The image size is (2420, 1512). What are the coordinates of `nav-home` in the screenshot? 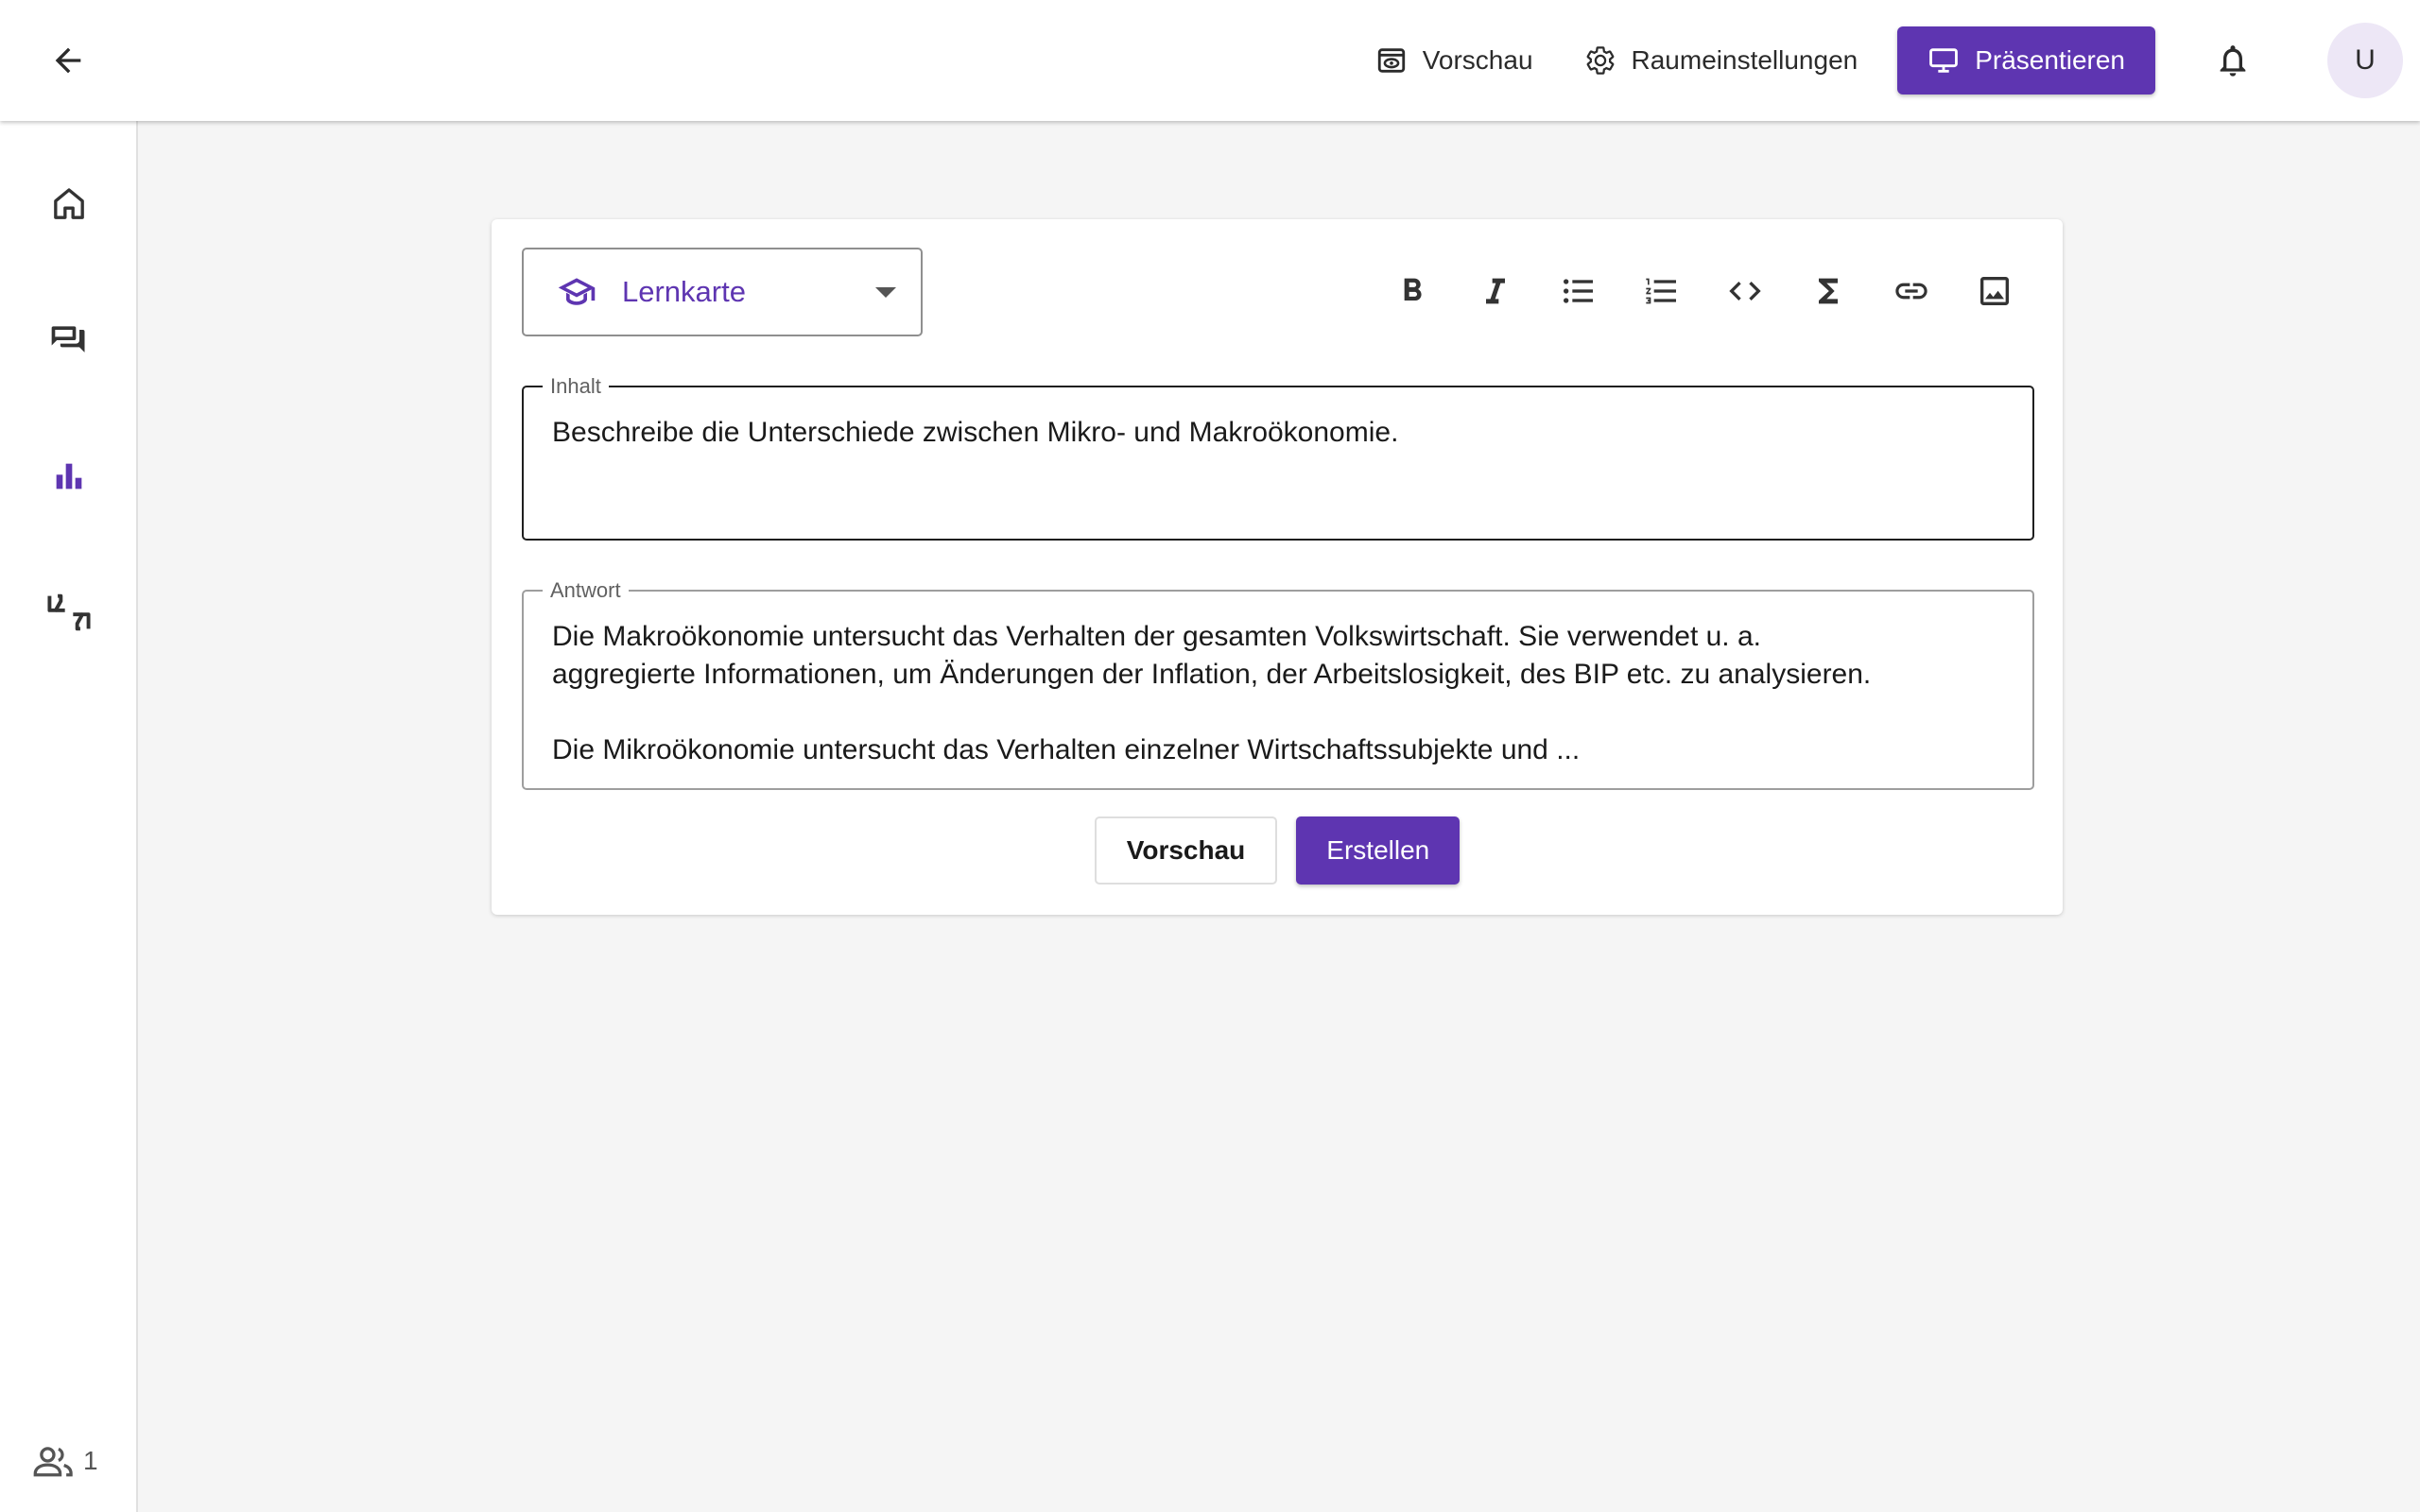 It's located at (69, 204).